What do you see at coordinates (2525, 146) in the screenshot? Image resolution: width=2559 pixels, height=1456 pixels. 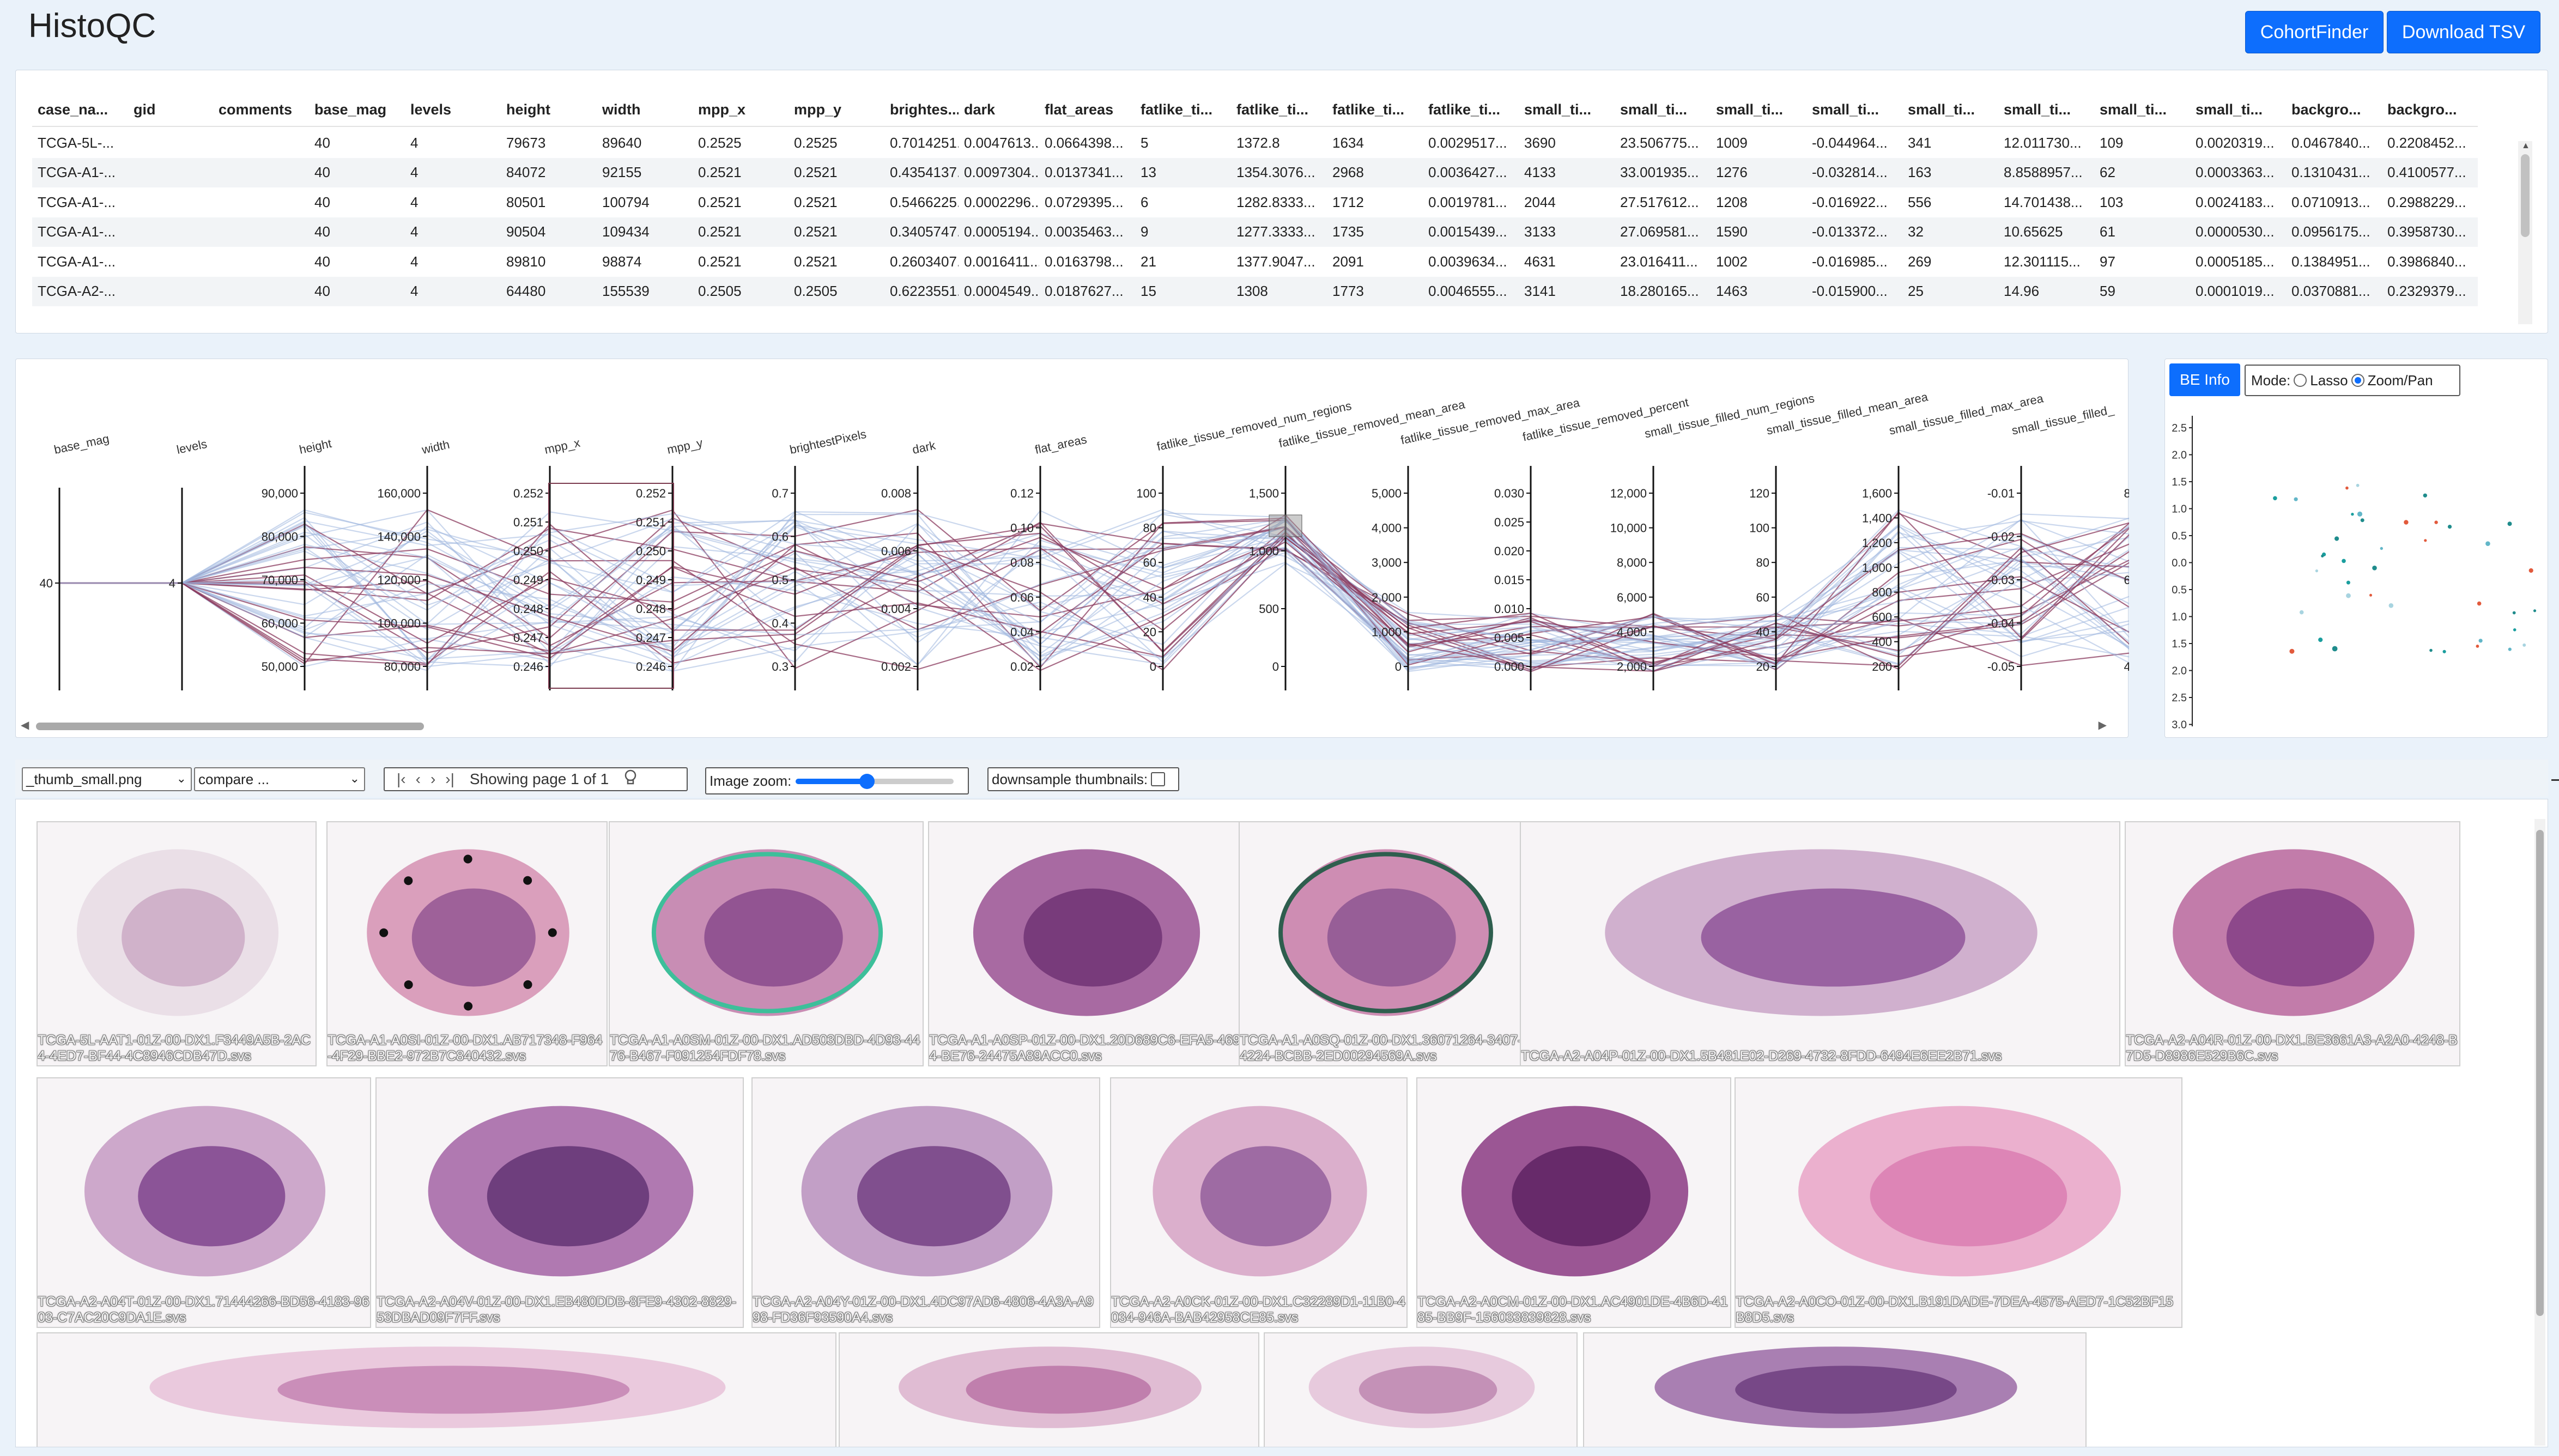 I see `scroll-up-arrow-icon: ▲` at bounding box center [2525, 146].